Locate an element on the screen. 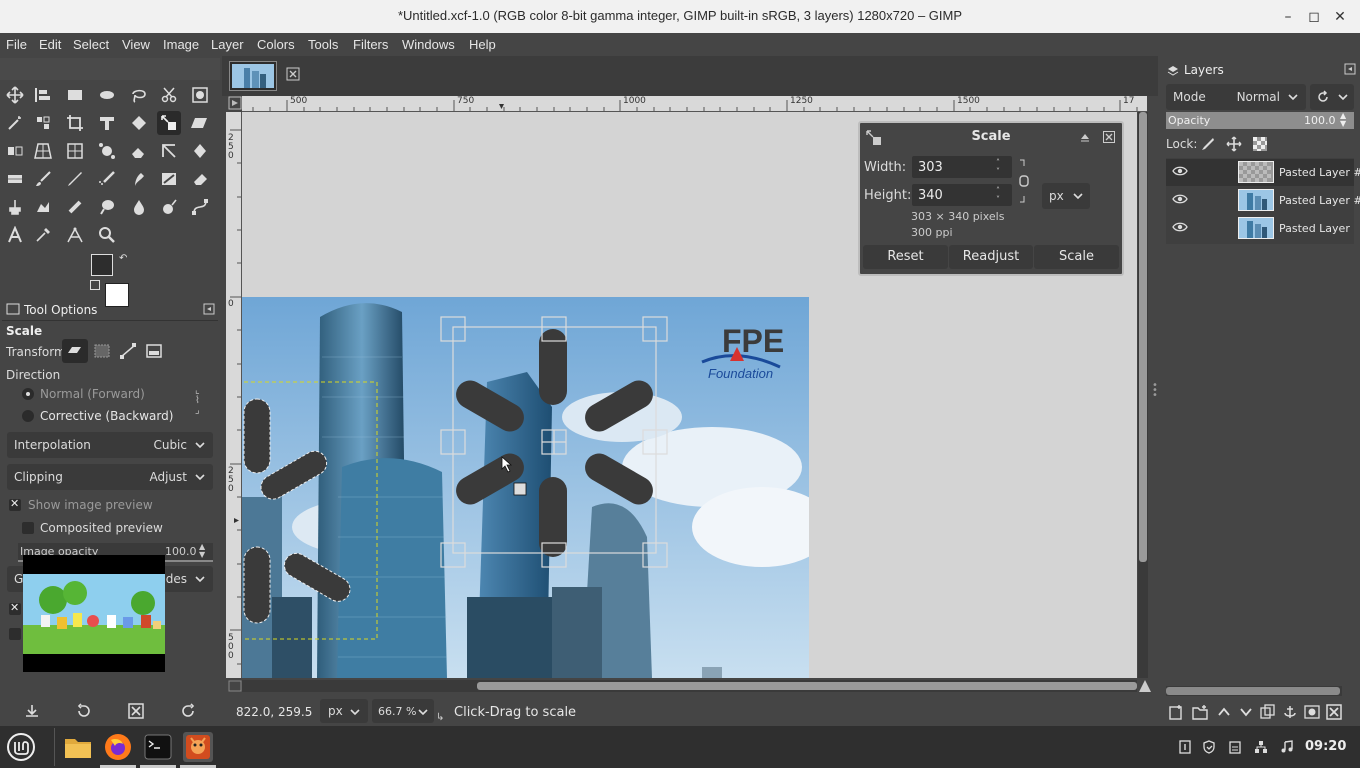 The width and height of the screenshot is (1360, 768). bucket-icon is located at coordinates (139, 151).